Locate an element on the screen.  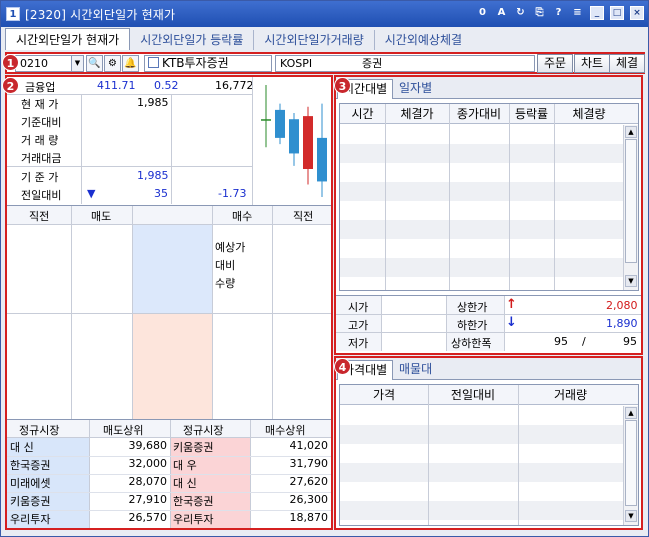
badge-3: 3 is located at coordinates (342, 85).